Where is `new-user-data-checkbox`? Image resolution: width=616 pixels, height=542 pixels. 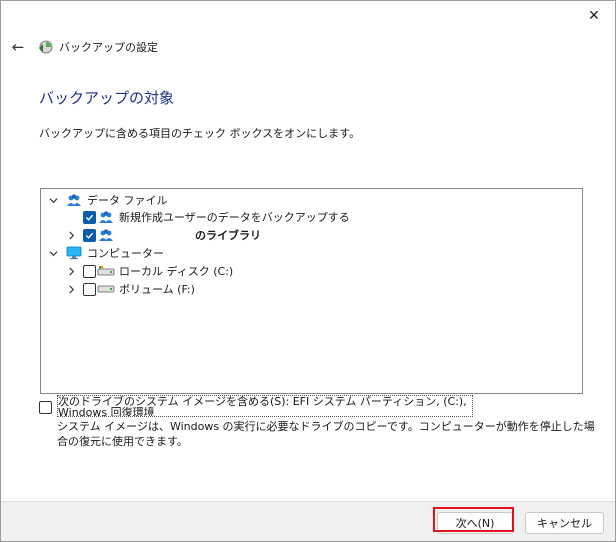 new-user-data-checkbox is located at coordinates (89, 217).